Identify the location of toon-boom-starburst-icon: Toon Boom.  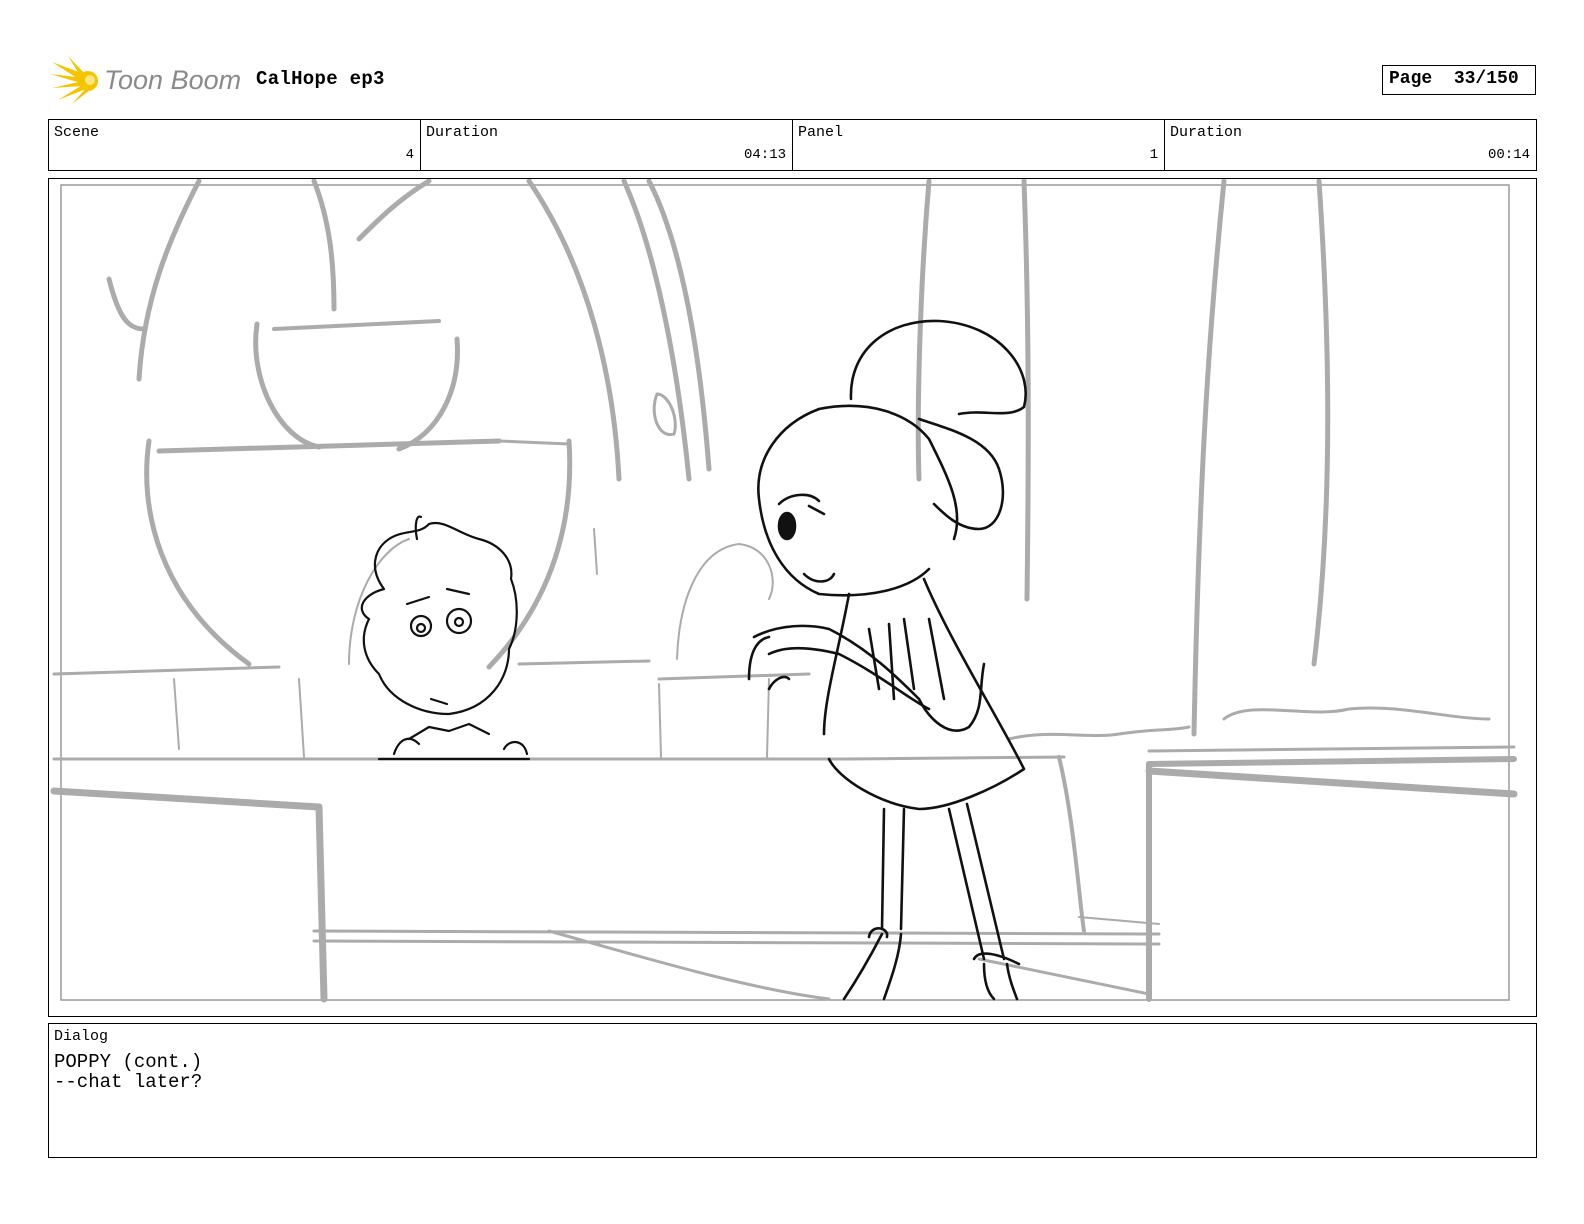
(145, 80).